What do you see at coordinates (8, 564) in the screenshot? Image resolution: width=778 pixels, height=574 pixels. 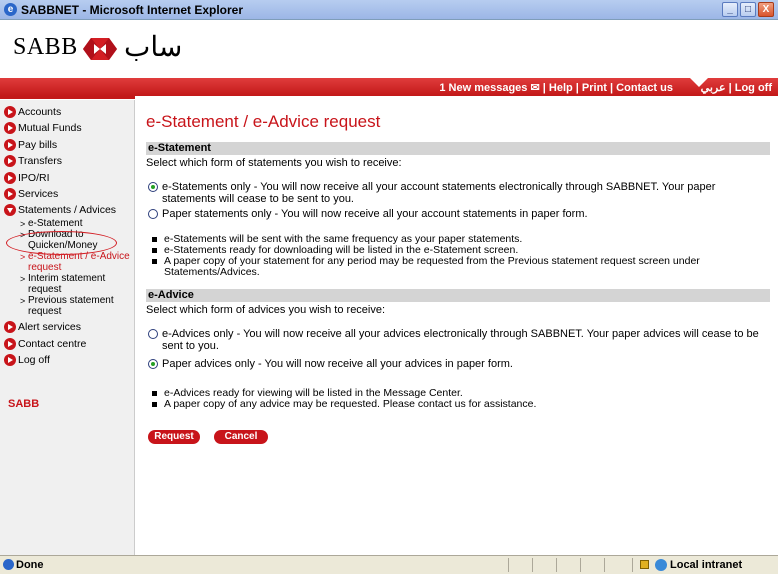 I see `ie-page-icon` at bounding box center [8, 564].